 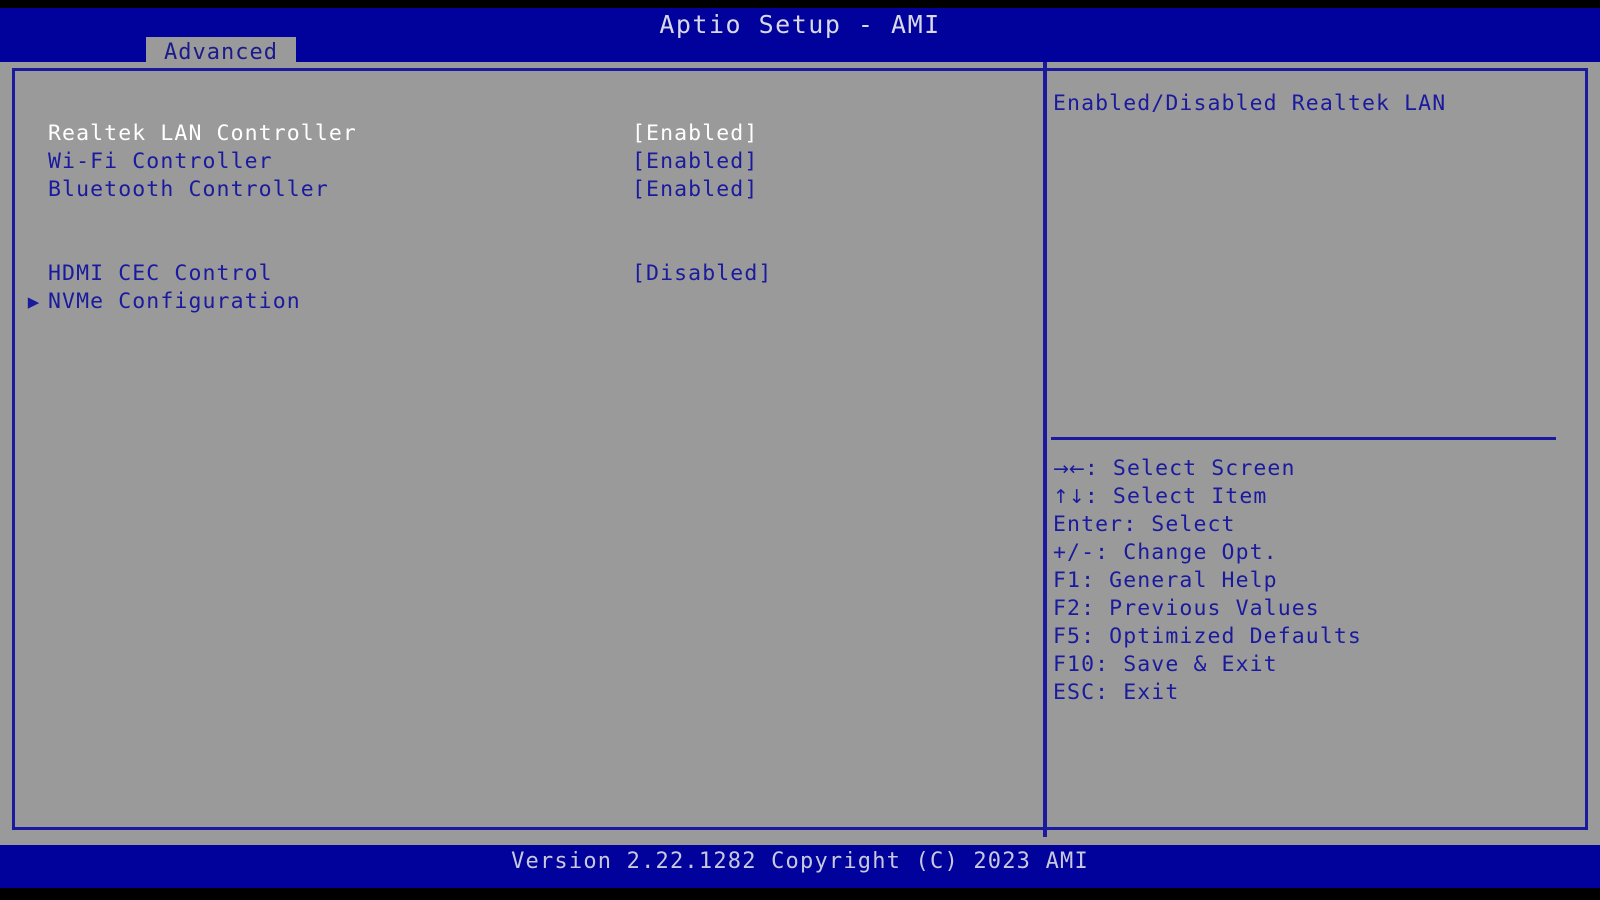 I want to click on help-separator, so click(x=1303, y=438).